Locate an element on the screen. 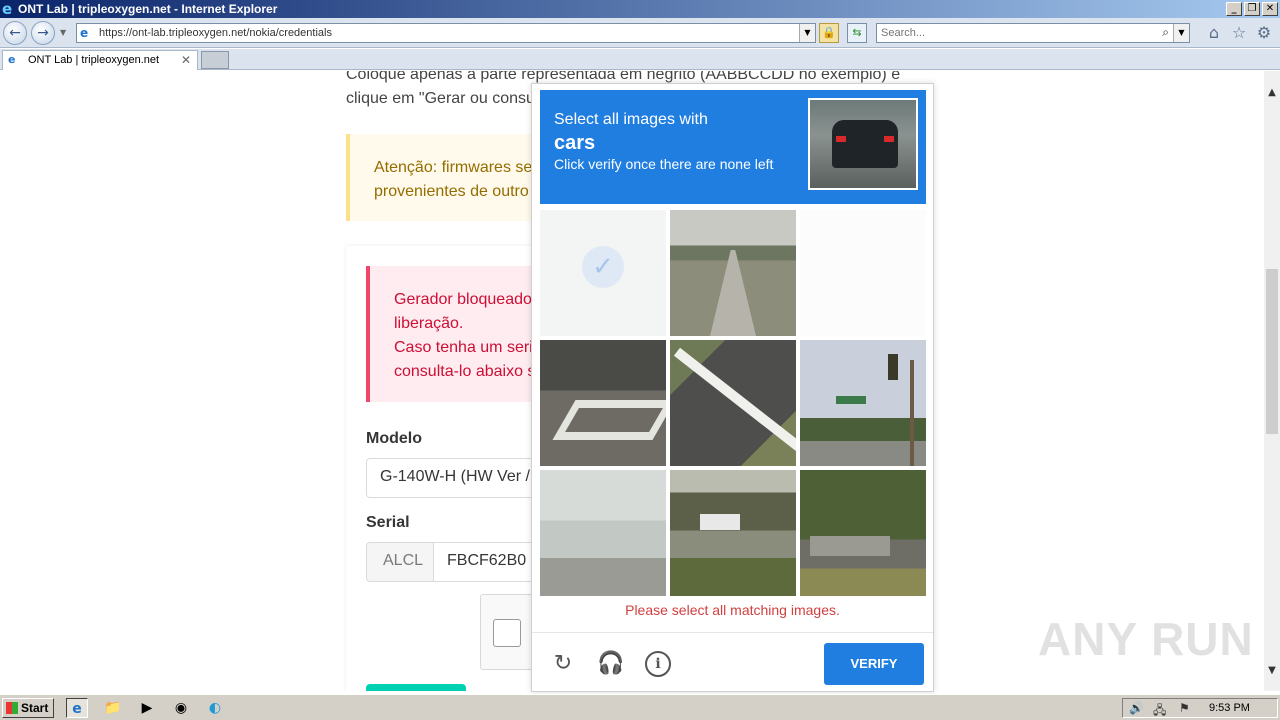  network-icon: 🖧 is located at coordinates (1159, 710).